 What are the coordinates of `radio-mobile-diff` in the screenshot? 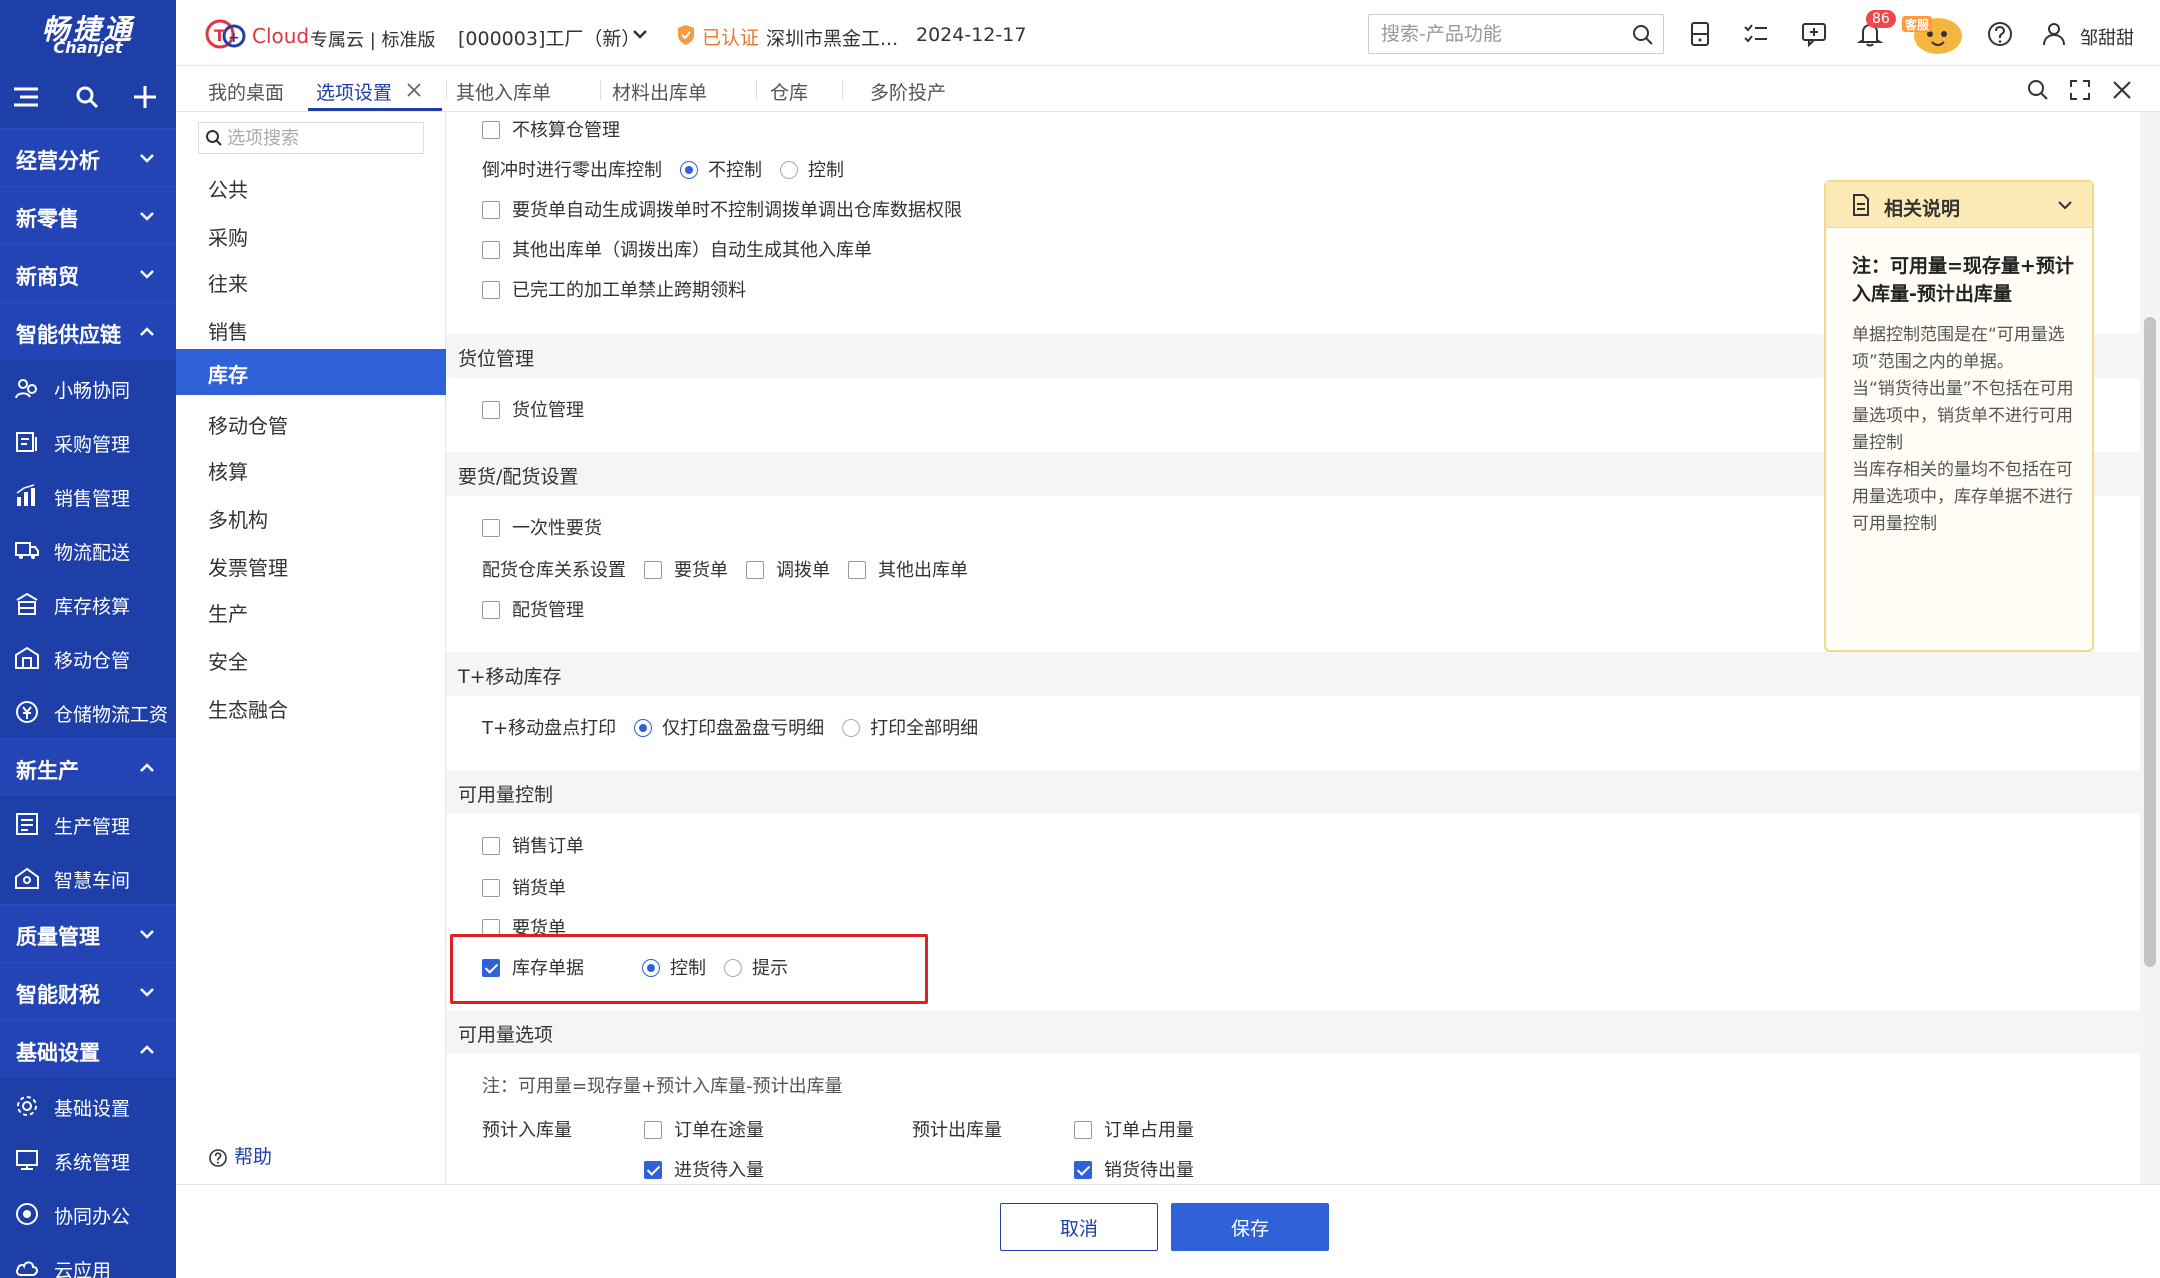 It's located at (643, 728).